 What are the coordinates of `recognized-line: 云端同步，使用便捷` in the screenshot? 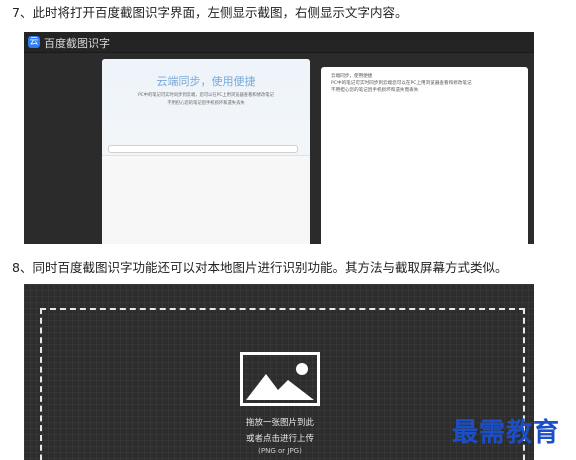 It's located at (352, 76).